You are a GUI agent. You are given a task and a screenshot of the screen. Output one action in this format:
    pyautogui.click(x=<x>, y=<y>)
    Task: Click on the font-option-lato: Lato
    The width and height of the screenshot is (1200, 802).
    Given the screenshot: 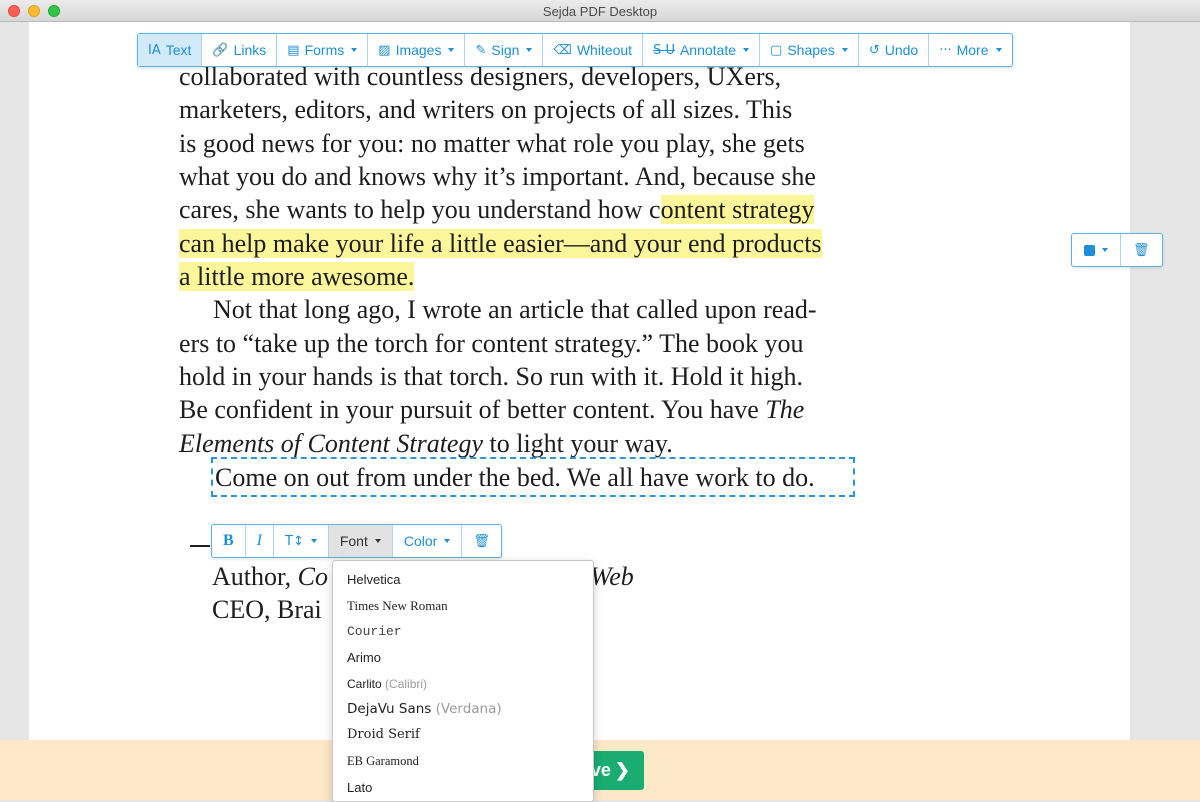 What is the action you would take?
    pyautogui.click(x=359, y=787)
    